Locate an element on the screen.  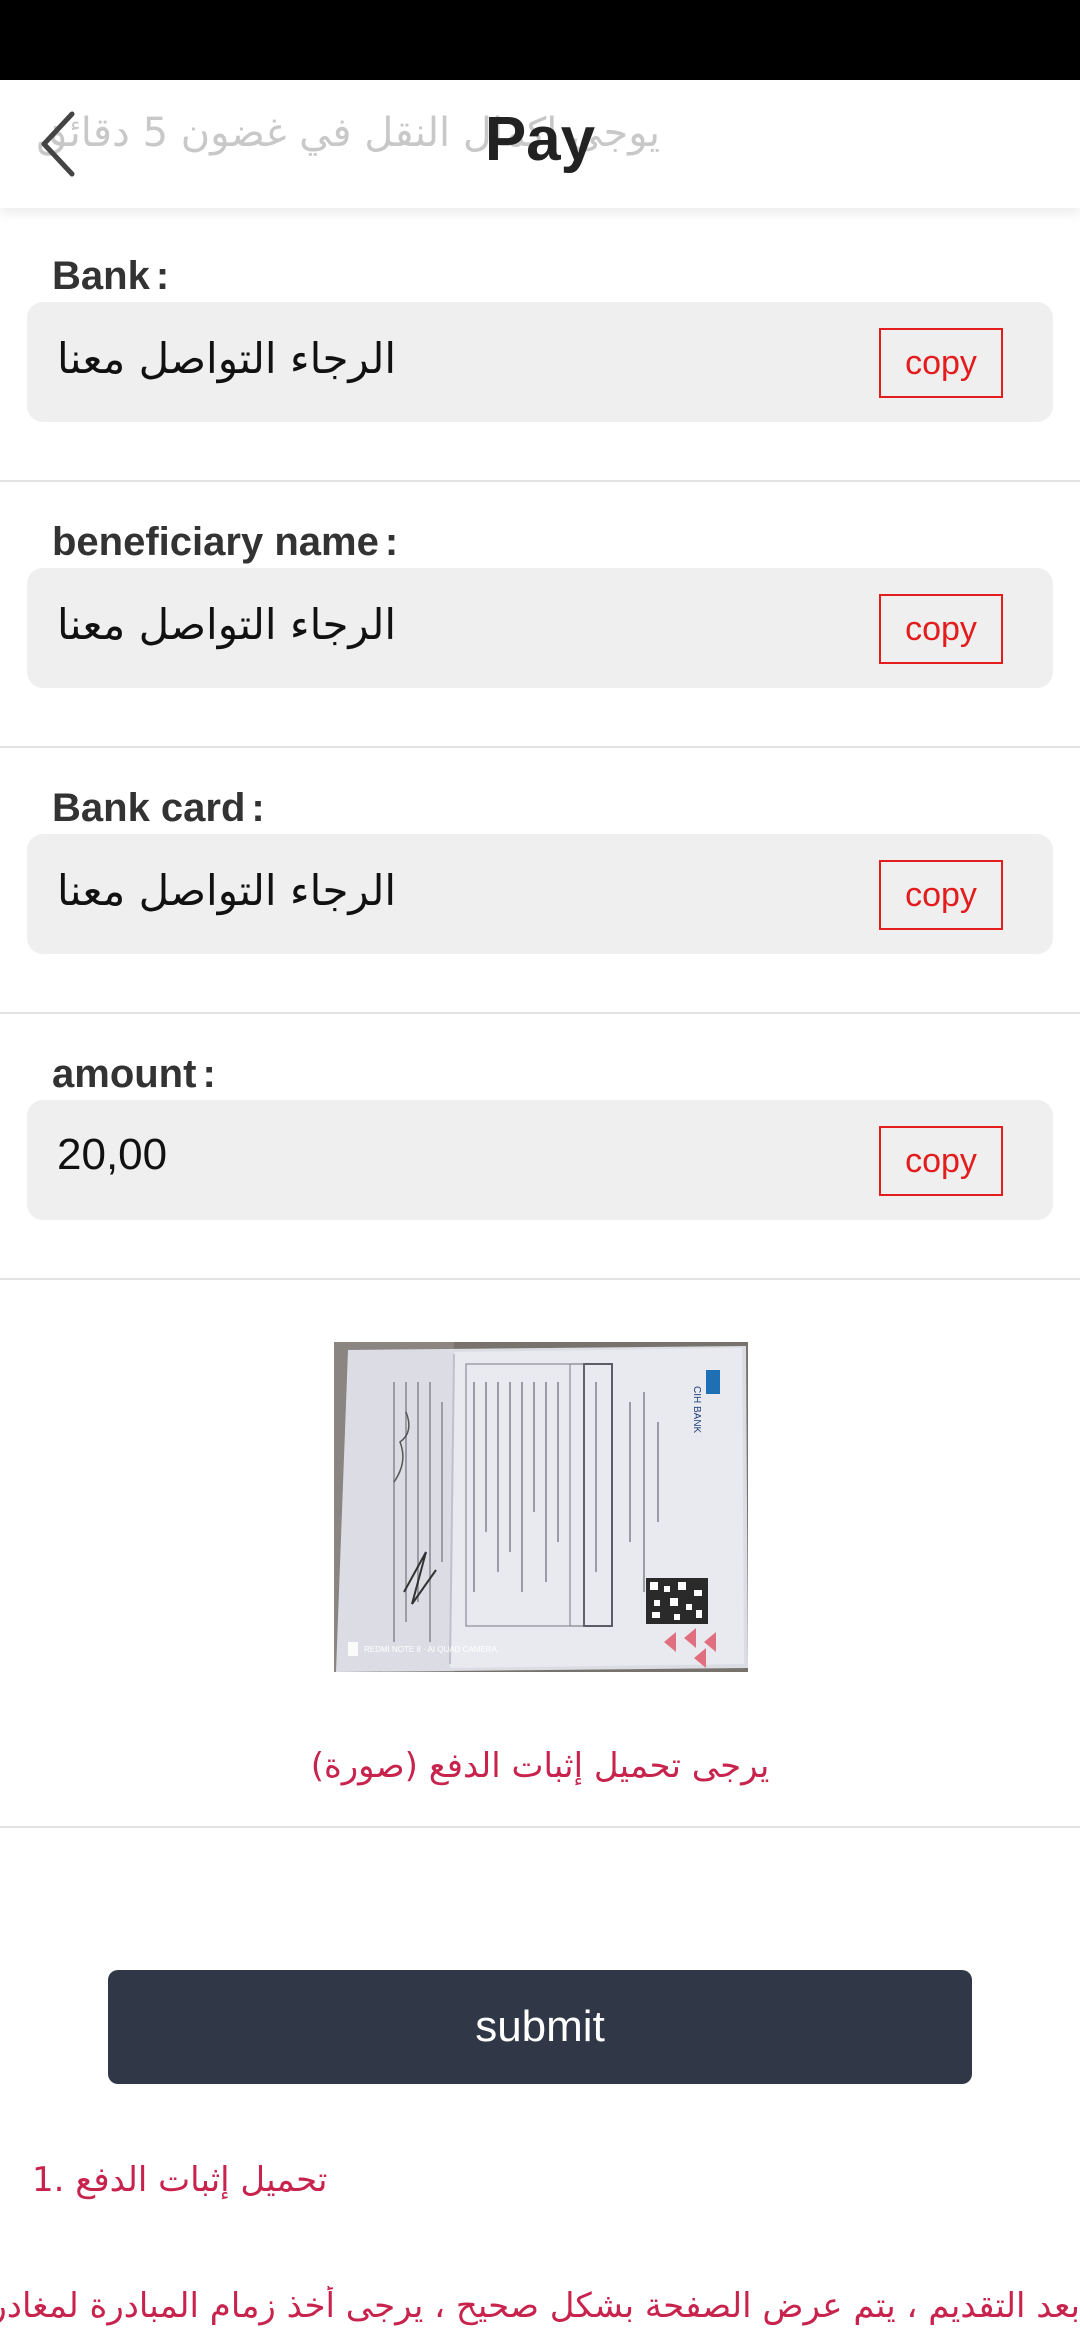
amount-label-text: amount is located at coordinates (124, 1074).